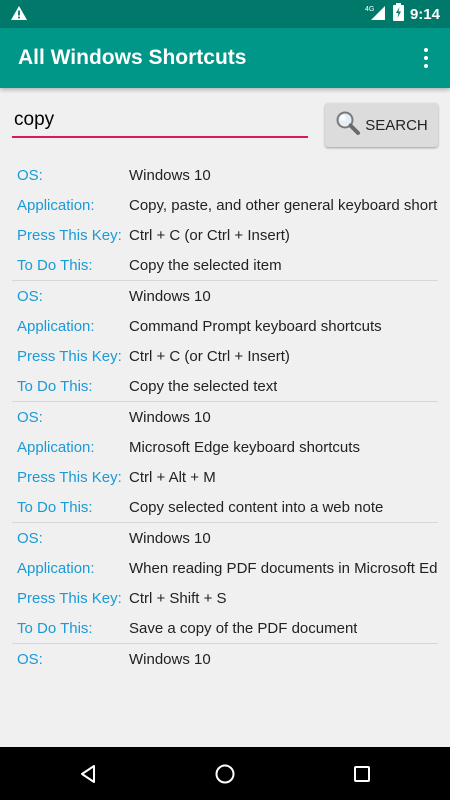 This screenshot has height=800, width=450. I want to click on magnifier-icon, so click(348, 125).